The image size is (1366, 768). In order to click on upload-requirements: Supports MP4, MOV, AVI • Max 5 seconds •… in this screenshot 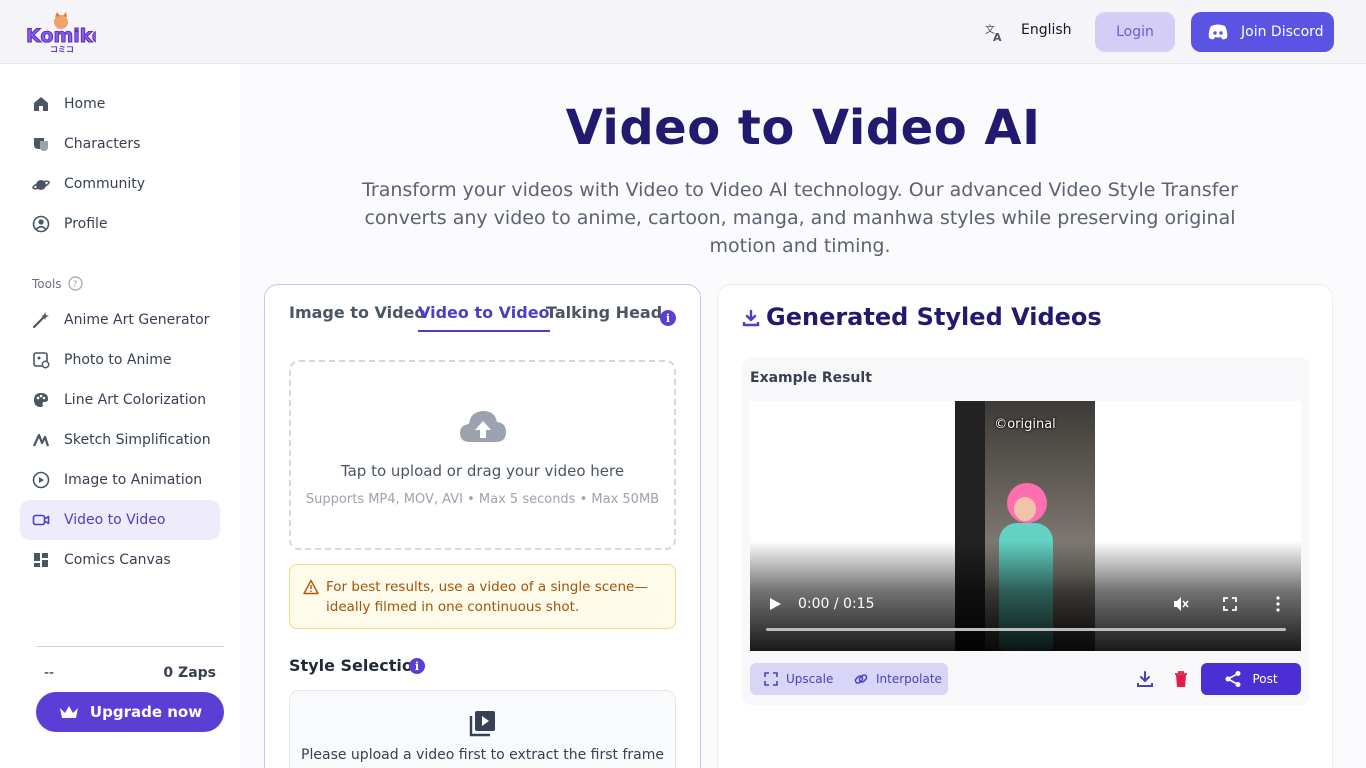, I will do `click(482, 499)`.